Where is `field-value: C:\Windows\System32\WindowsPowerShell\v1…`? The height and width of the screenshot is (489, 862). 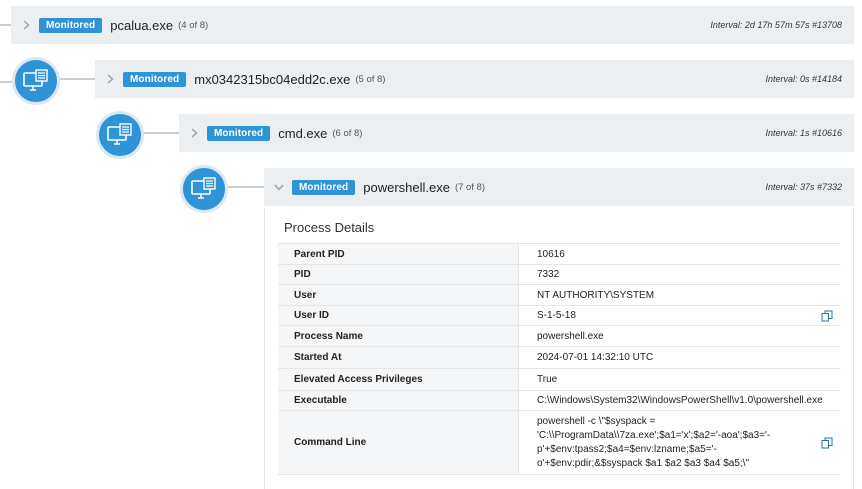
field-value: C:\Windows\System32\WindowsPowerShell\v1… is located at coordinates (679, 400).